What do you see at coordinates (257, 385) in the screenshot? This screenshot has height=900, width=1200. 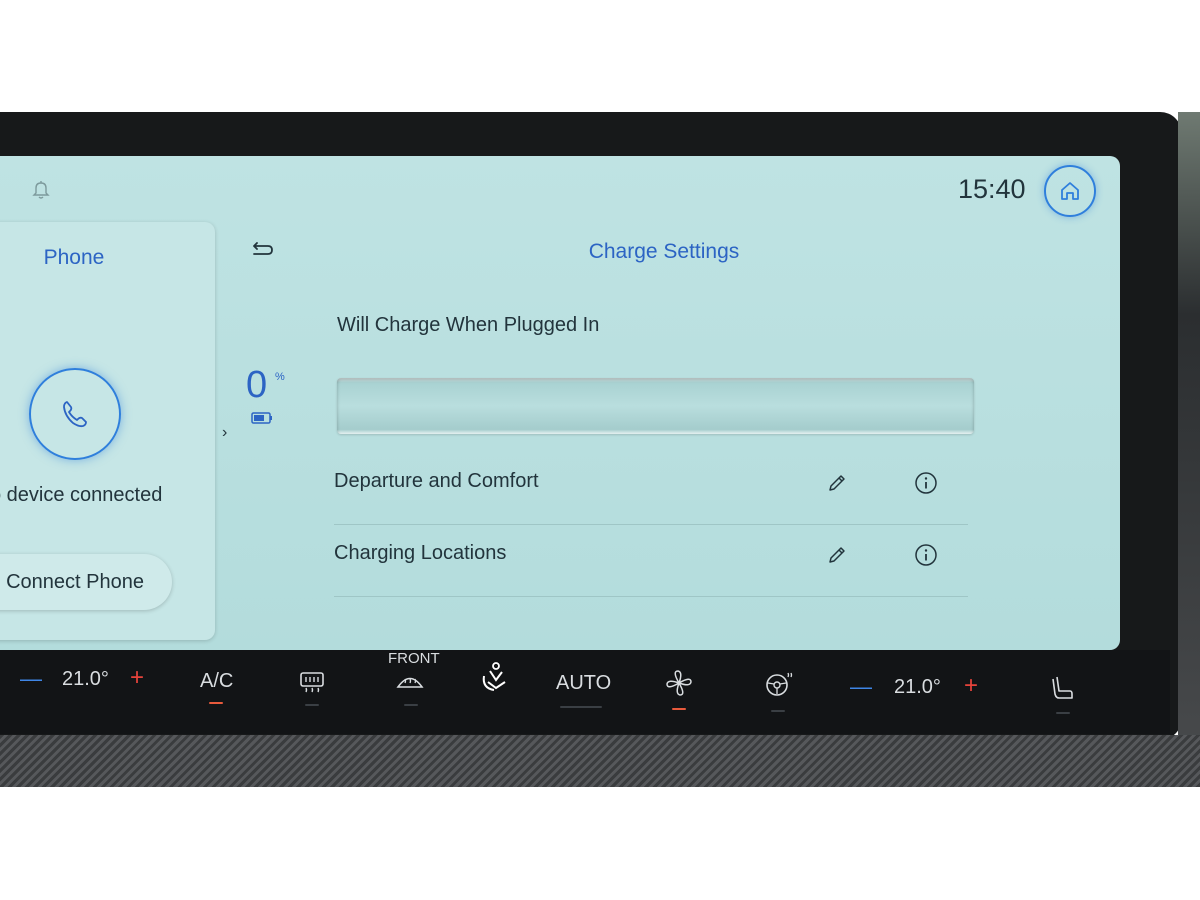 I see `battery-percent: 0` at bounding box center [257, 385].